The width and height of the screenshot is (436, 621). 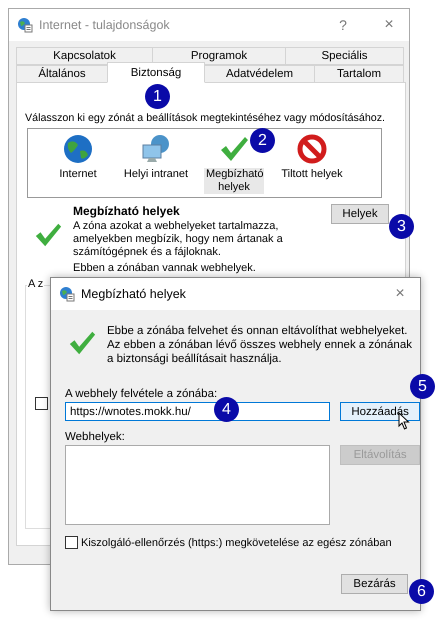 What do you see at coordinates (105, 25) in the screenshot?
I see `window-title: Internet - tulajdonságok` at bounding box center [105, 25].